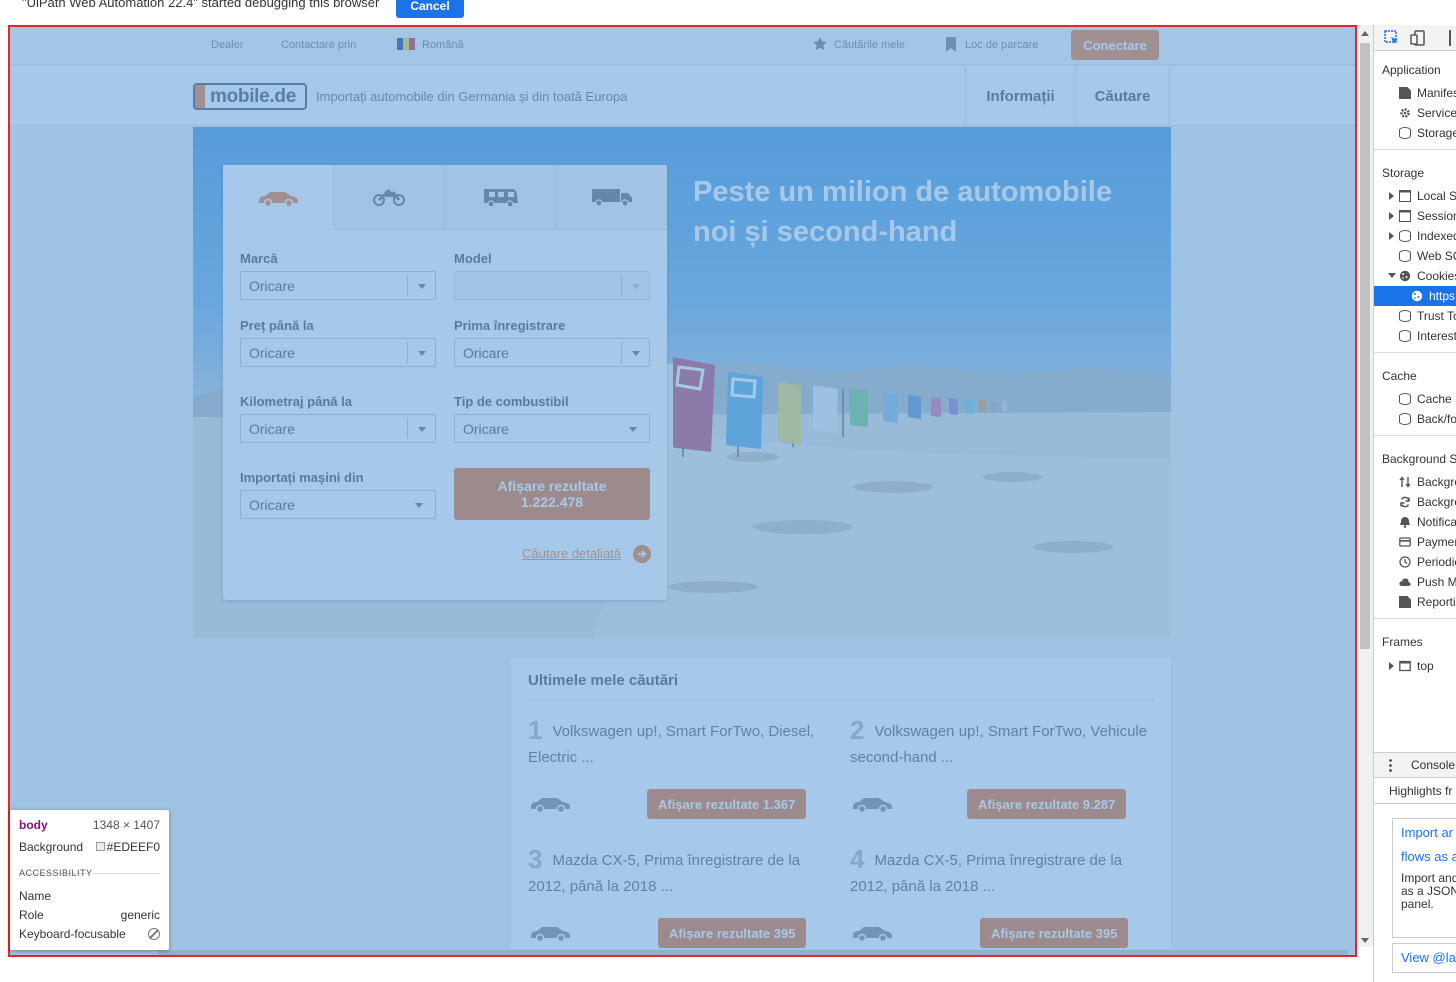  I want to click on nav-information: Informații, so click(1020, 96).